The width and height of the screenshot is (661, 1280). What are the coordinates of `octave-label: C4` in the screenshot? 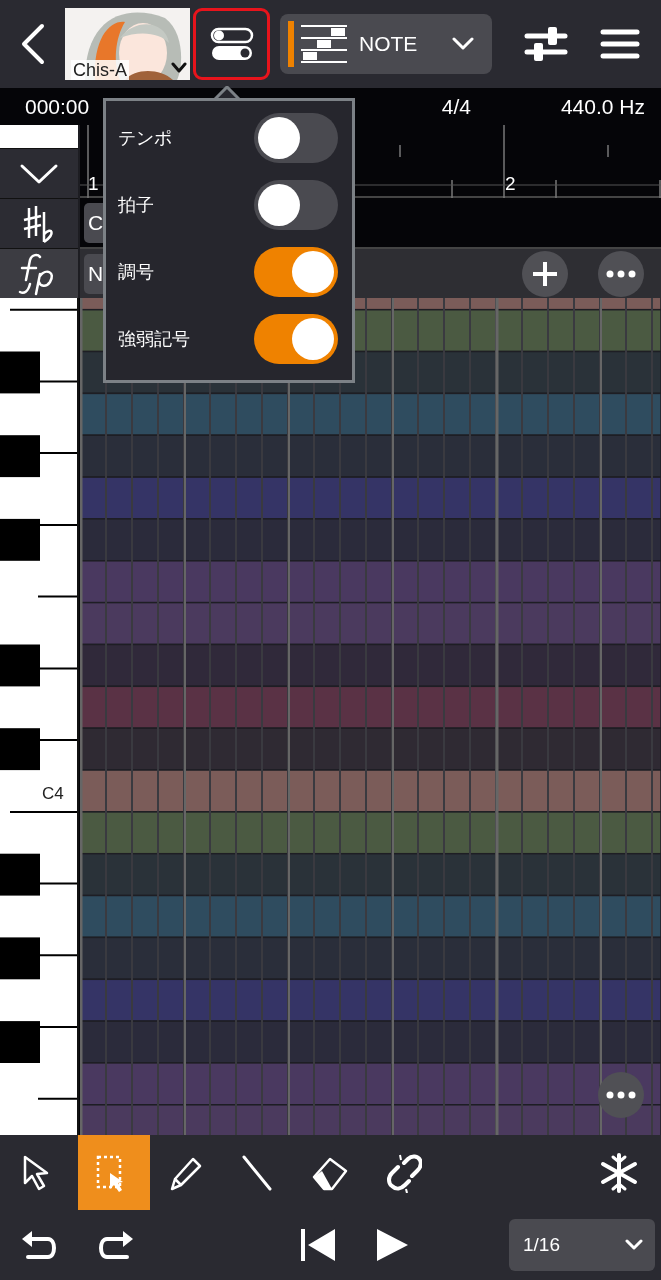 It's located at (53, 794).